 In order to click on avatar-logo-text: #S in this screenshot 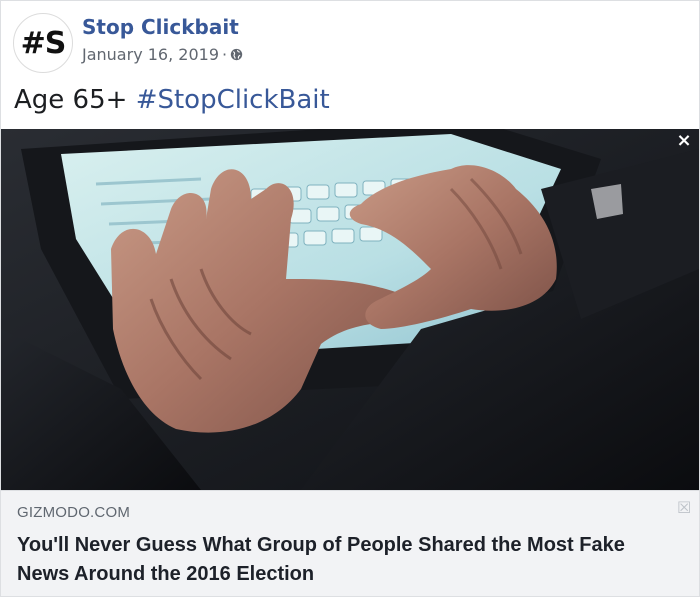, I will do `click(43, 43)`.